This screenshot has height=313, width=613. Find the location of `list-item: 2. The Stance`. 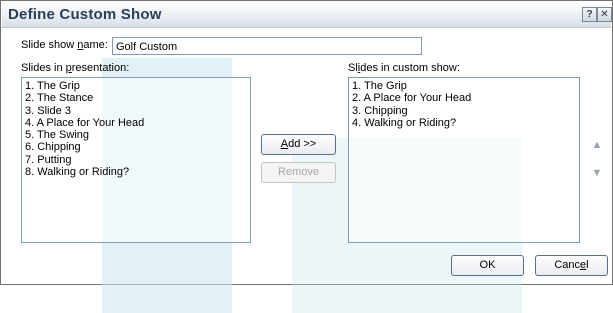

list-item: 2. The Stance is located at coordinates (136, 98).